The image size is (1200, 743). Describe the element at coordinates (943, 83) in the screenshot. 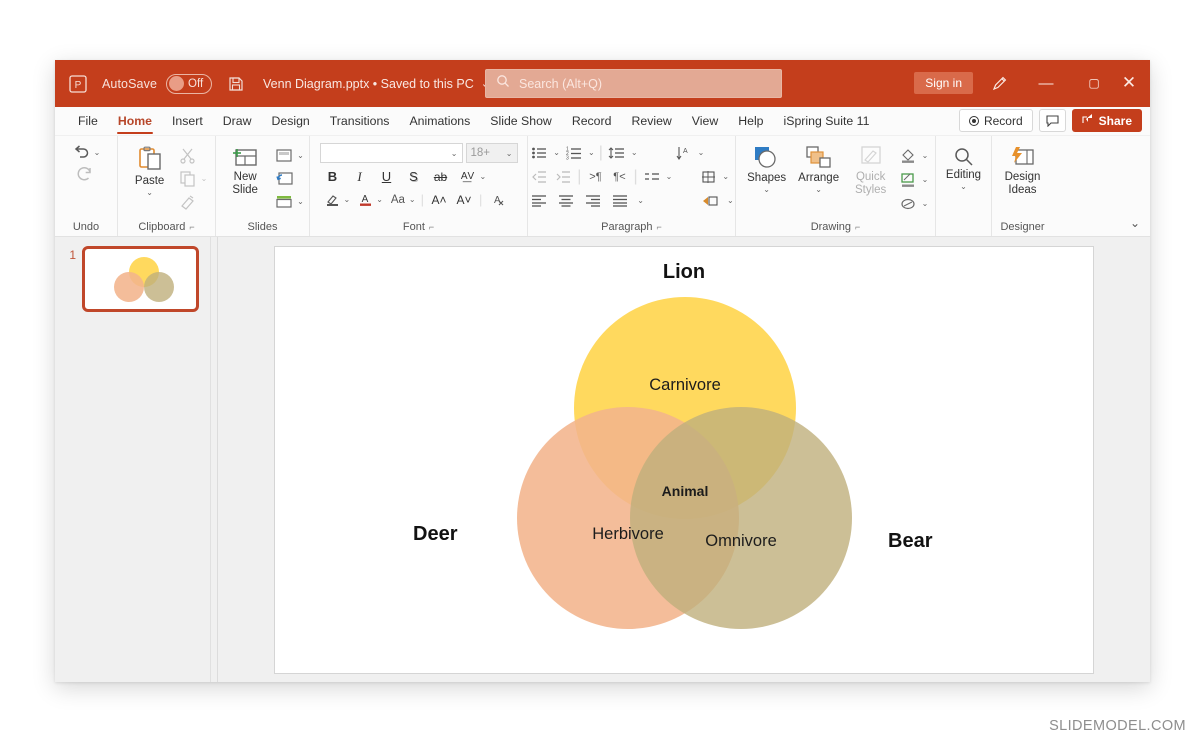

I see `sign-in-button: Sign in` at that location.